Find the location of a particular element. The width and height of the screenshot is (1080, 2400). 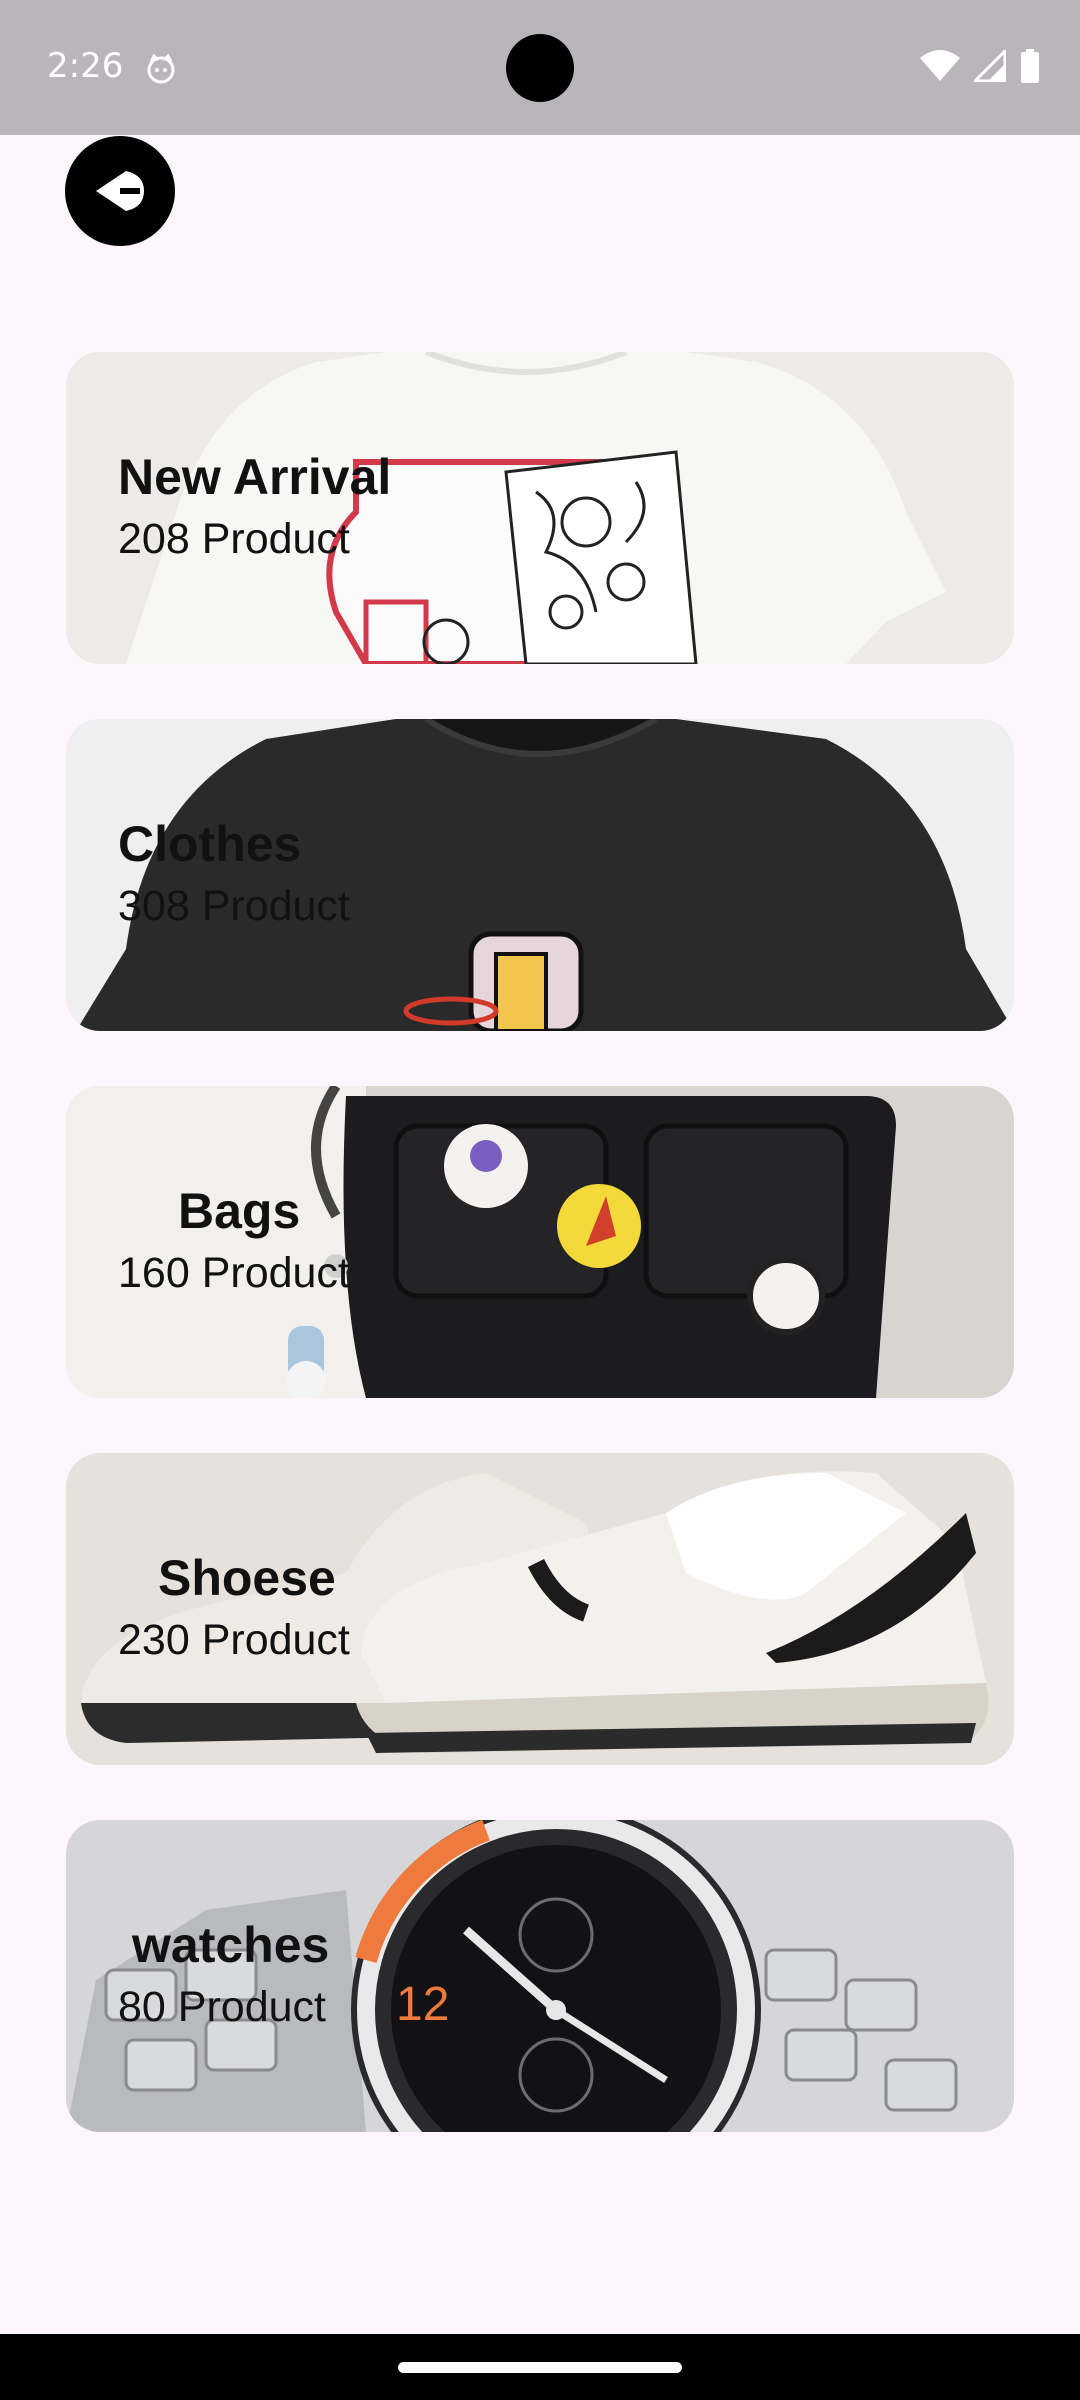

wifi-icon is located at coordinates (940, 68).